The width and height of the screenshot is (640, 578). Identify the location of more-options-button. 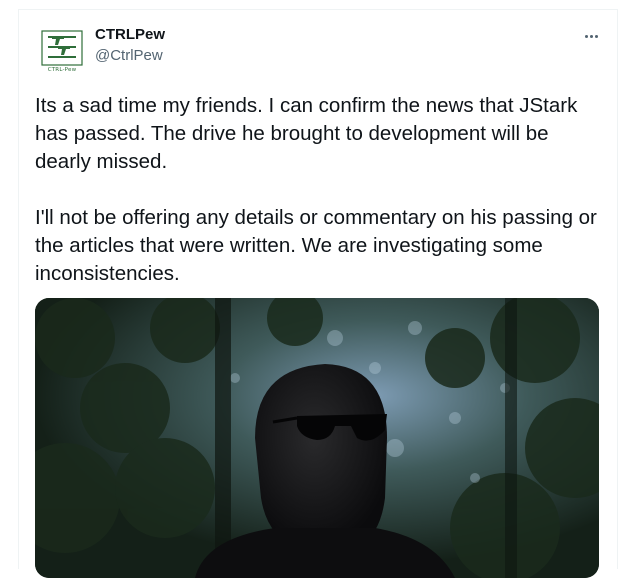
(591, 36).